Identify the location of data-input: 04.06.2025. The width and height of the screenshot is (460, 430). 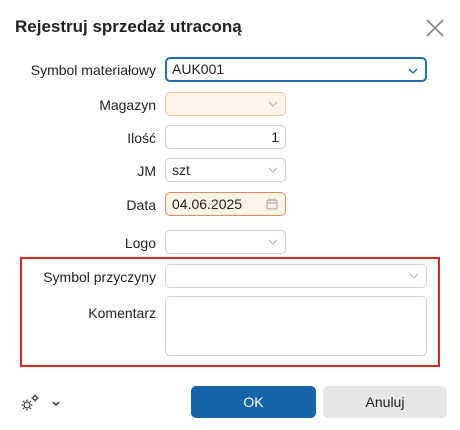
(225, 204).